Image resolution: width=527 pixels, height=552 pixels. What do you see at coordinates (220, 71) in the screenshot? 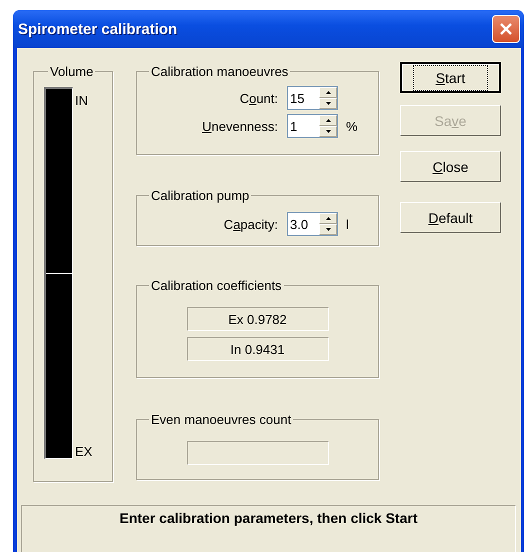
I see `group-title: Calibration manoeuvres` at bounding box center [220, 71].